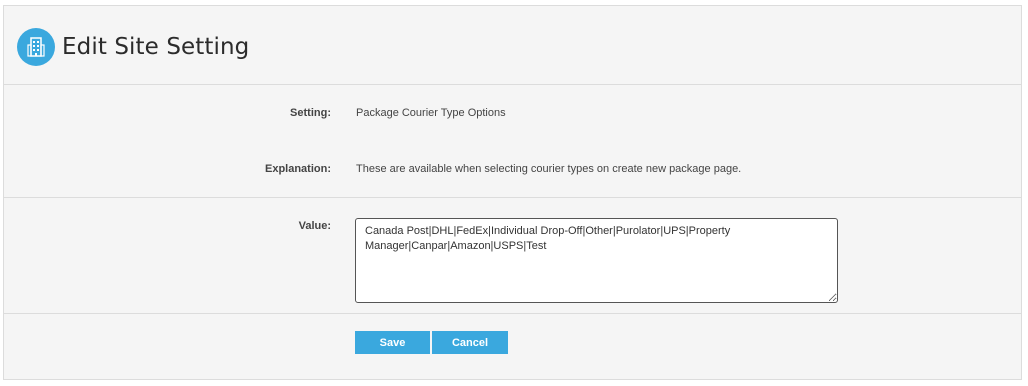 The height and width of the screenshot is (386, 1028). I want to click on page-title: Edit Site Setting, so click(156, 47).